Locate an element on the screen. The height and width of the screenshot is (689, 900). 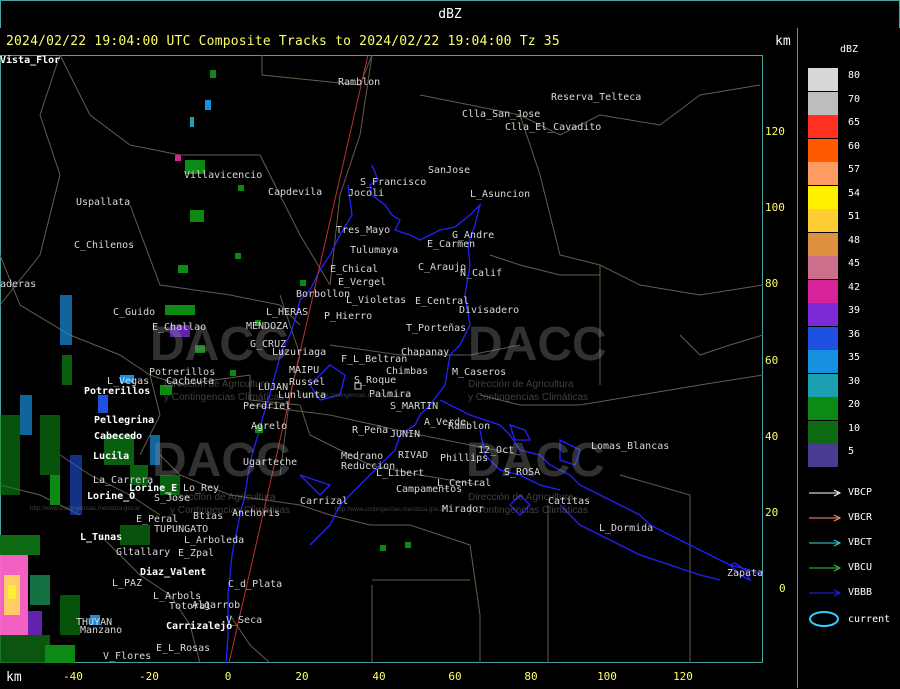
y-tick-label: 40 is located at coordinates (772, 436).